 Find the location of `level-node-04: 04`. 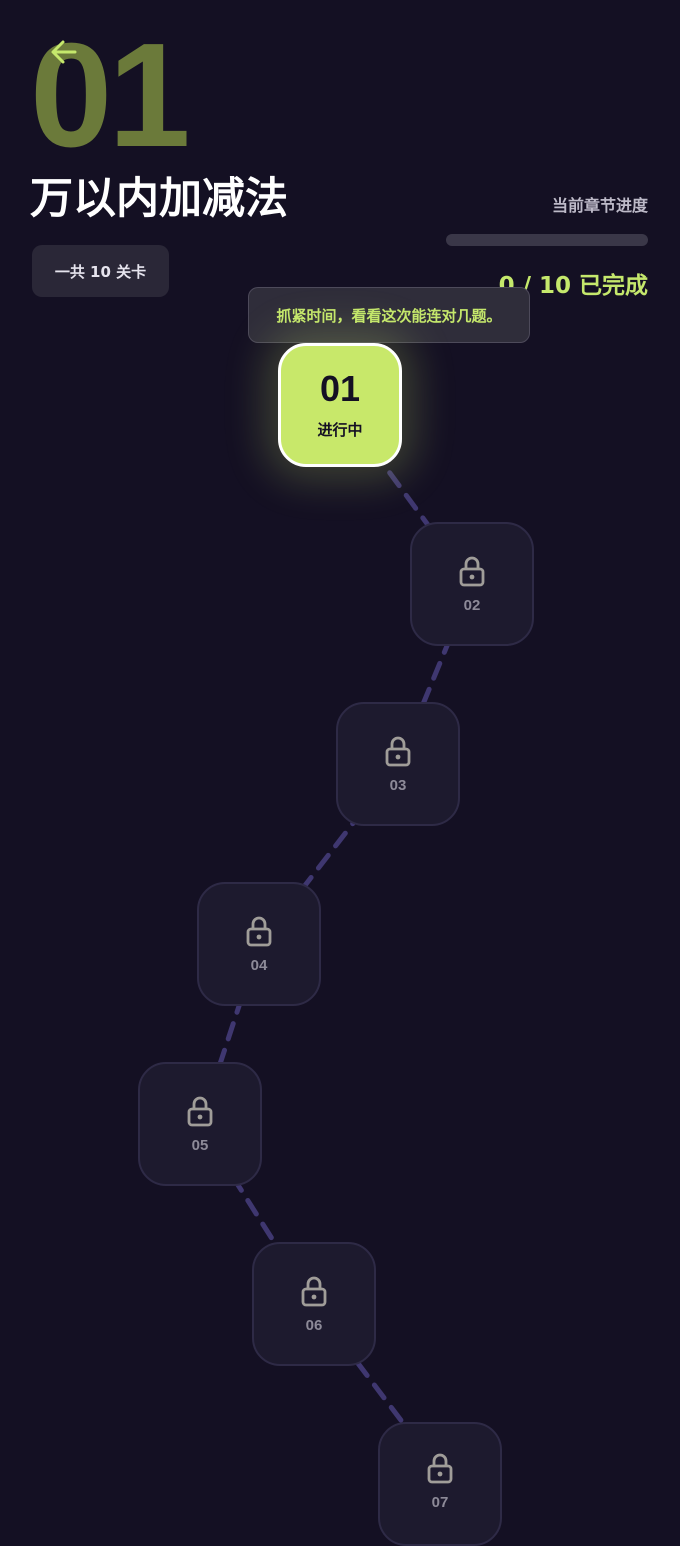

level-node-04: 04 is located at coordinates (259, 944).